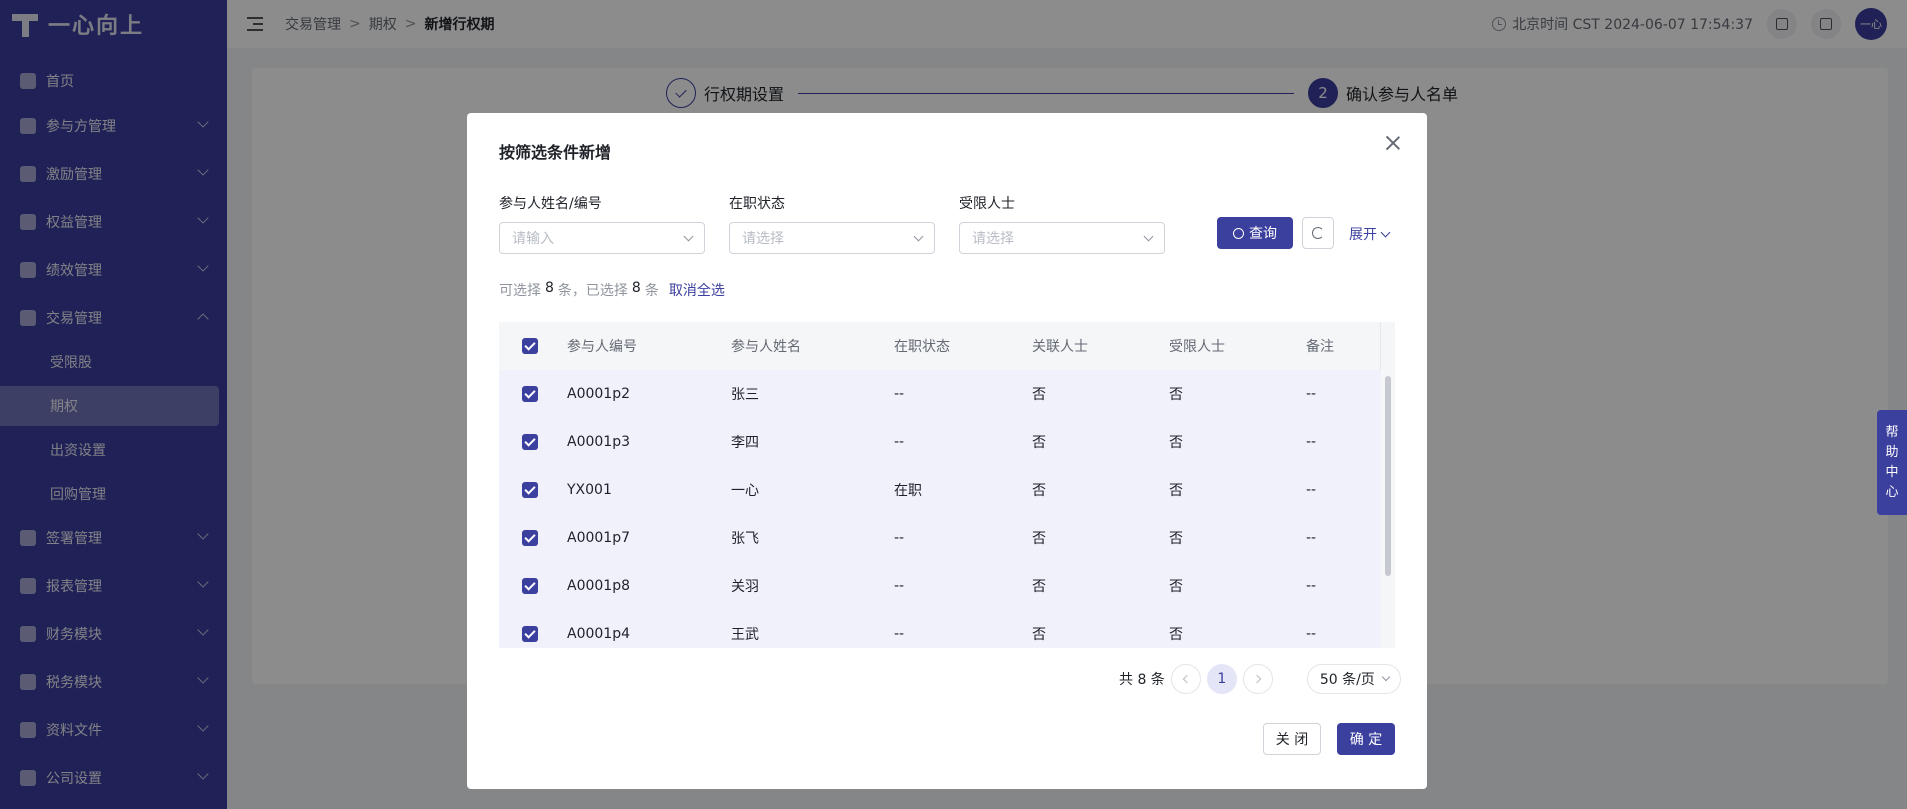 The width and height of the screenshot is (1907, 809). I want to click on query-button: 查询, so click(1255, 233).